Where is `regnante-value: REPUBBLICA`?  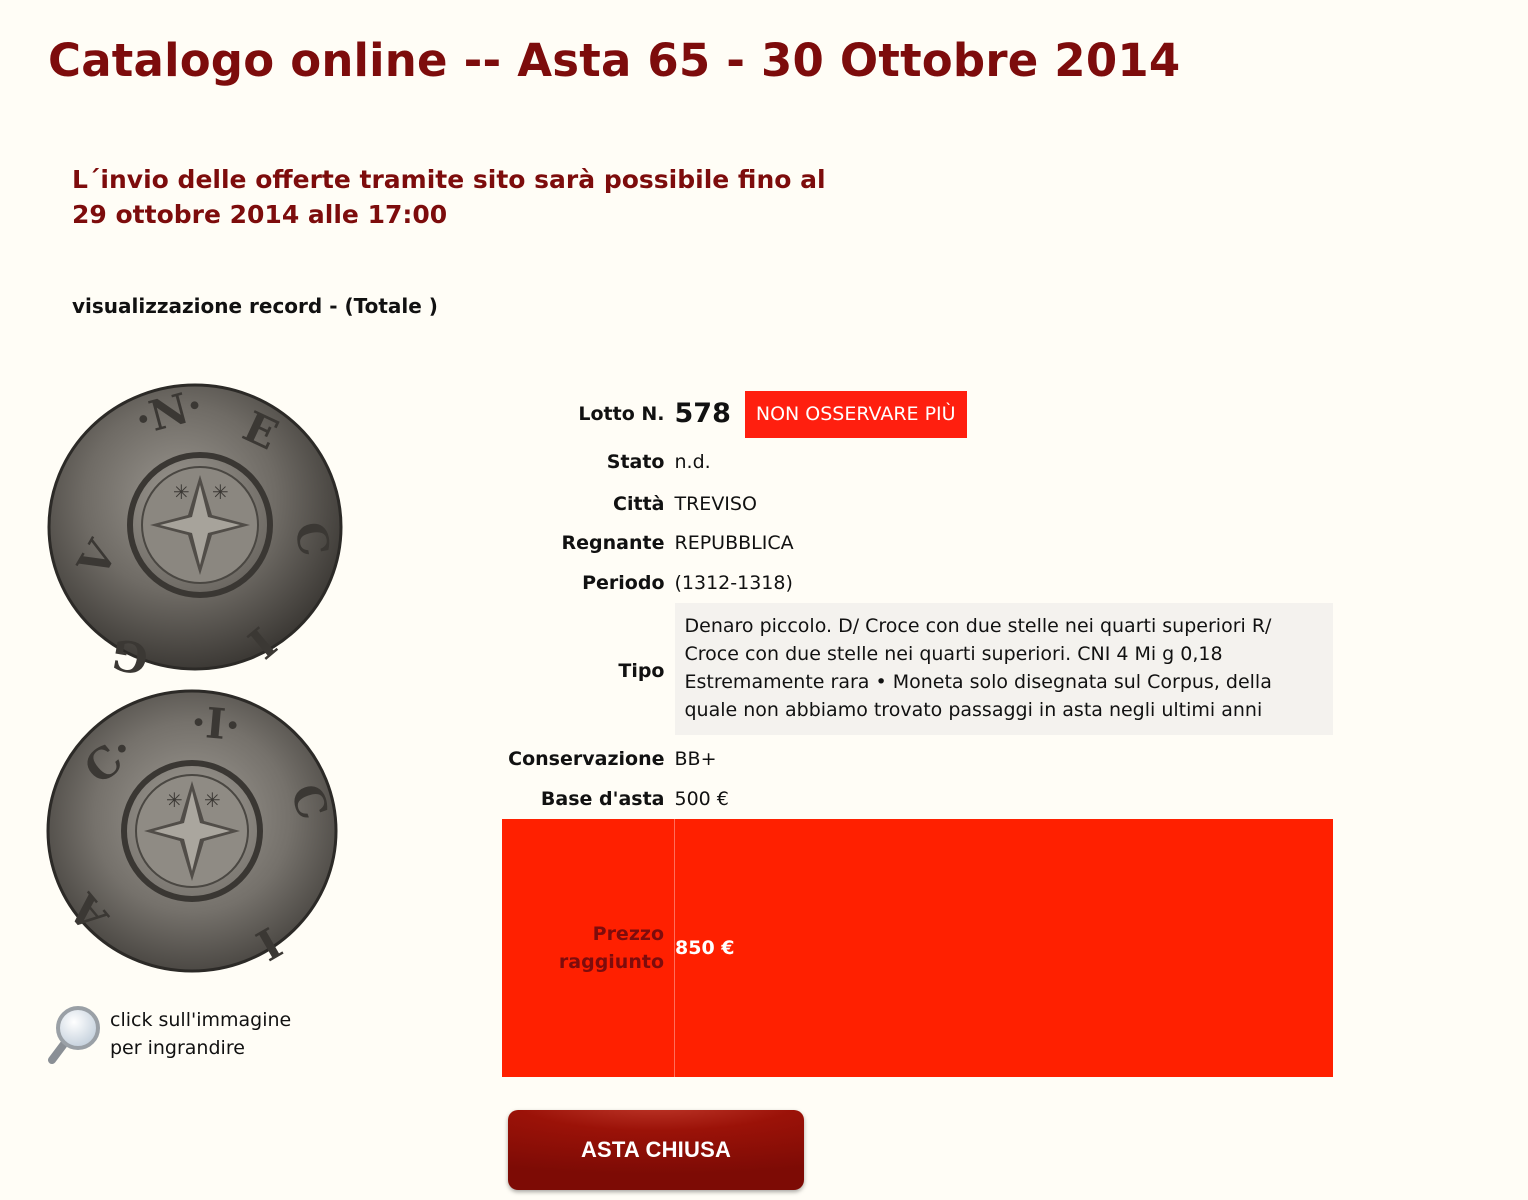 regnante-value: REPUBBLICA is located at coordinates (734, 543).